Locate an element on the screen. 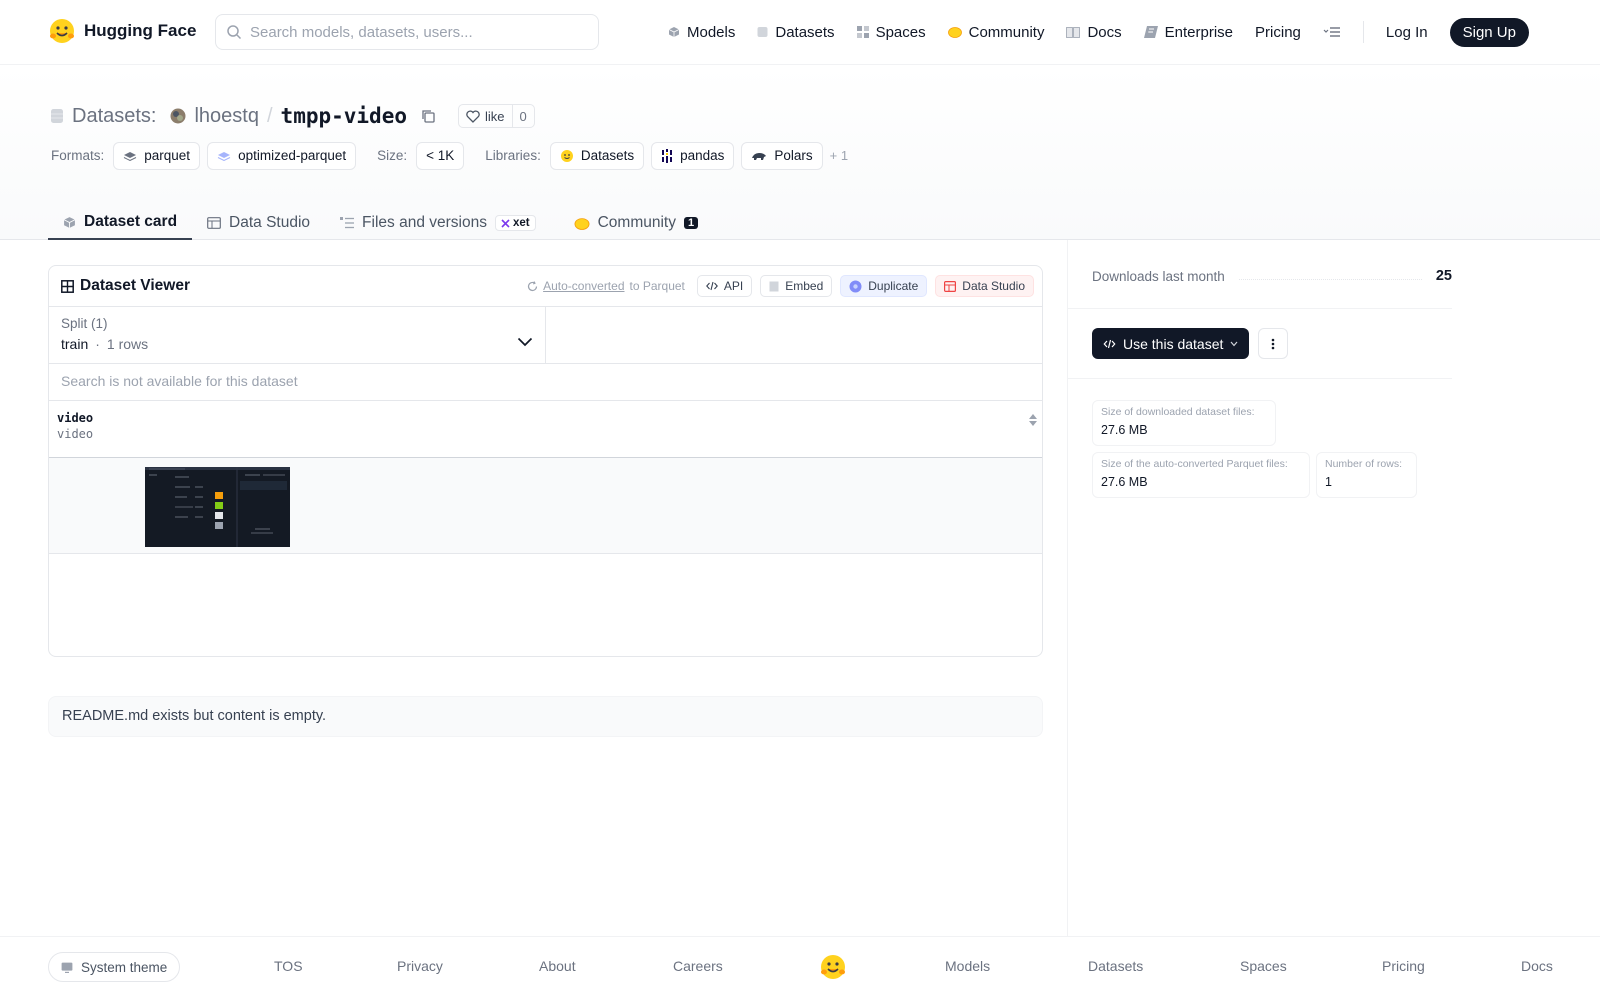 The width and height of the screenshot is (1600, 1000). readme-empty-notice: README.md exists but content is empty. is located at coordinates (545, 716).